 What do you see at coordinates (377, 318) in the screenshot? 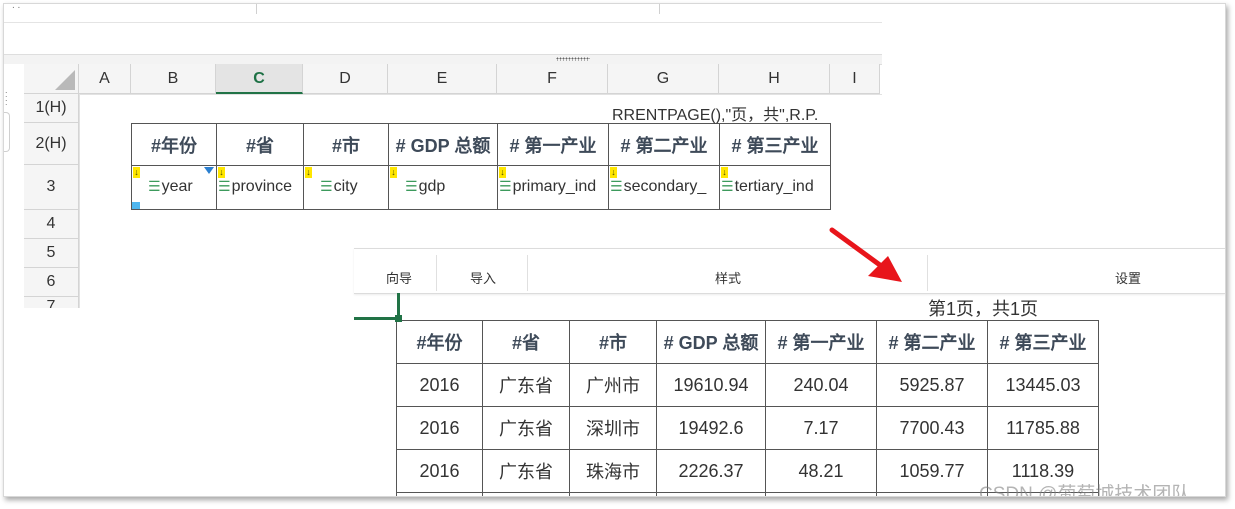
I see `cell-anchor-line-h` at bounding box center [377, 318].